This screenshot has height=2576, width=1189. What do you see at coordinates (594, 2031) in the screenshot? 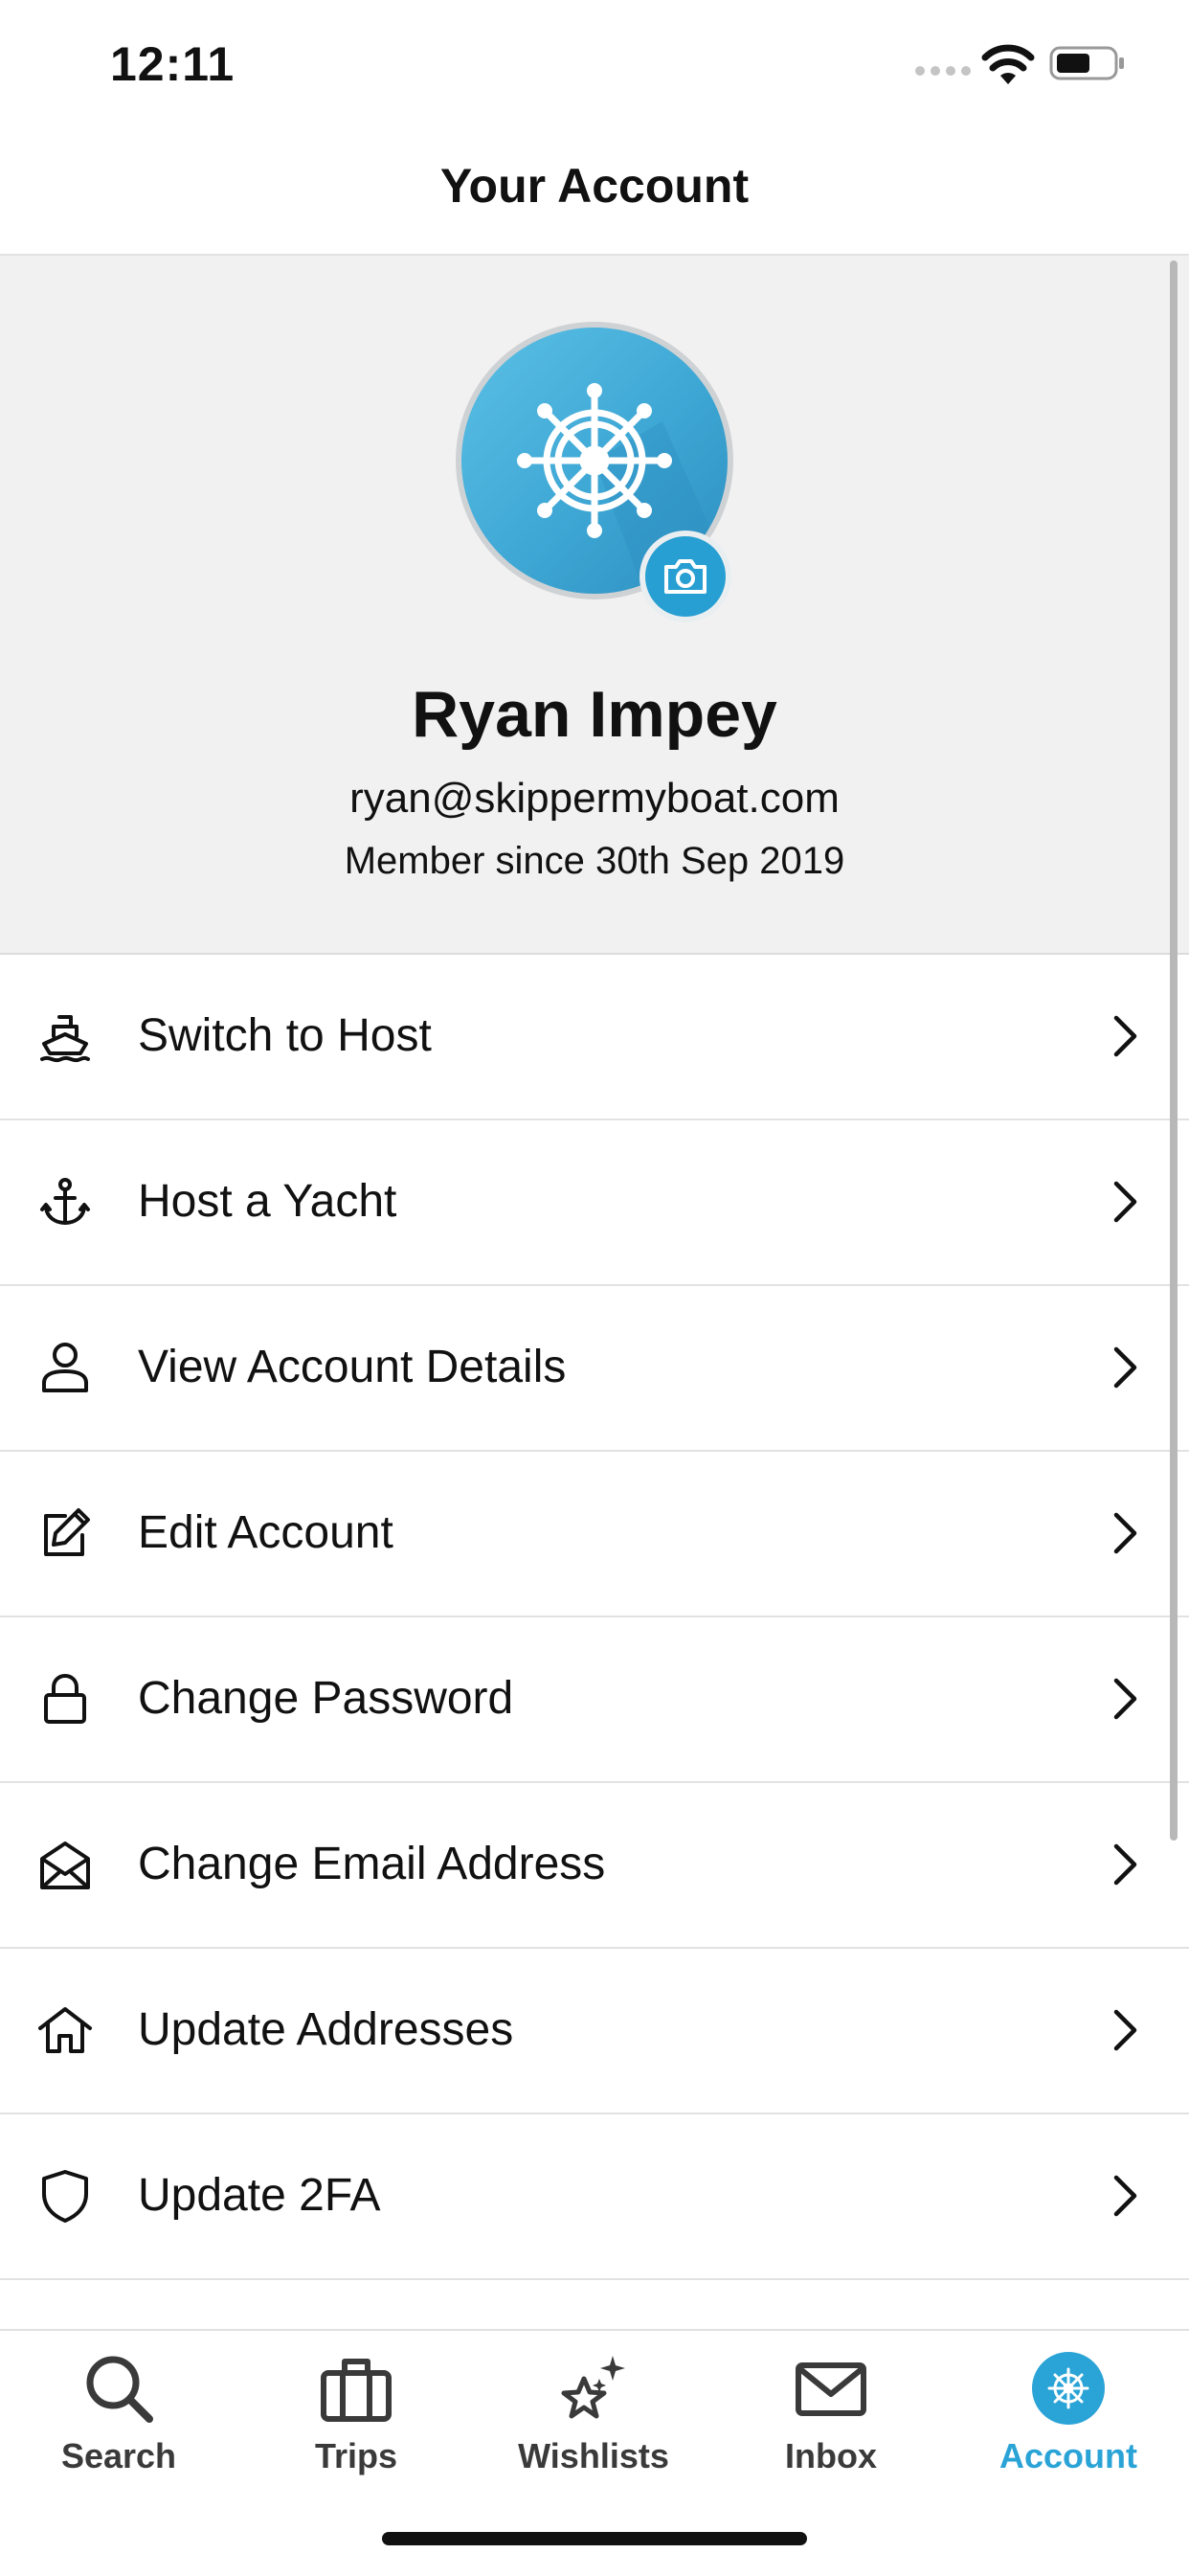
I see `menu-item-update-addresses: Update Addresses` at bounding box center [594, 2031].